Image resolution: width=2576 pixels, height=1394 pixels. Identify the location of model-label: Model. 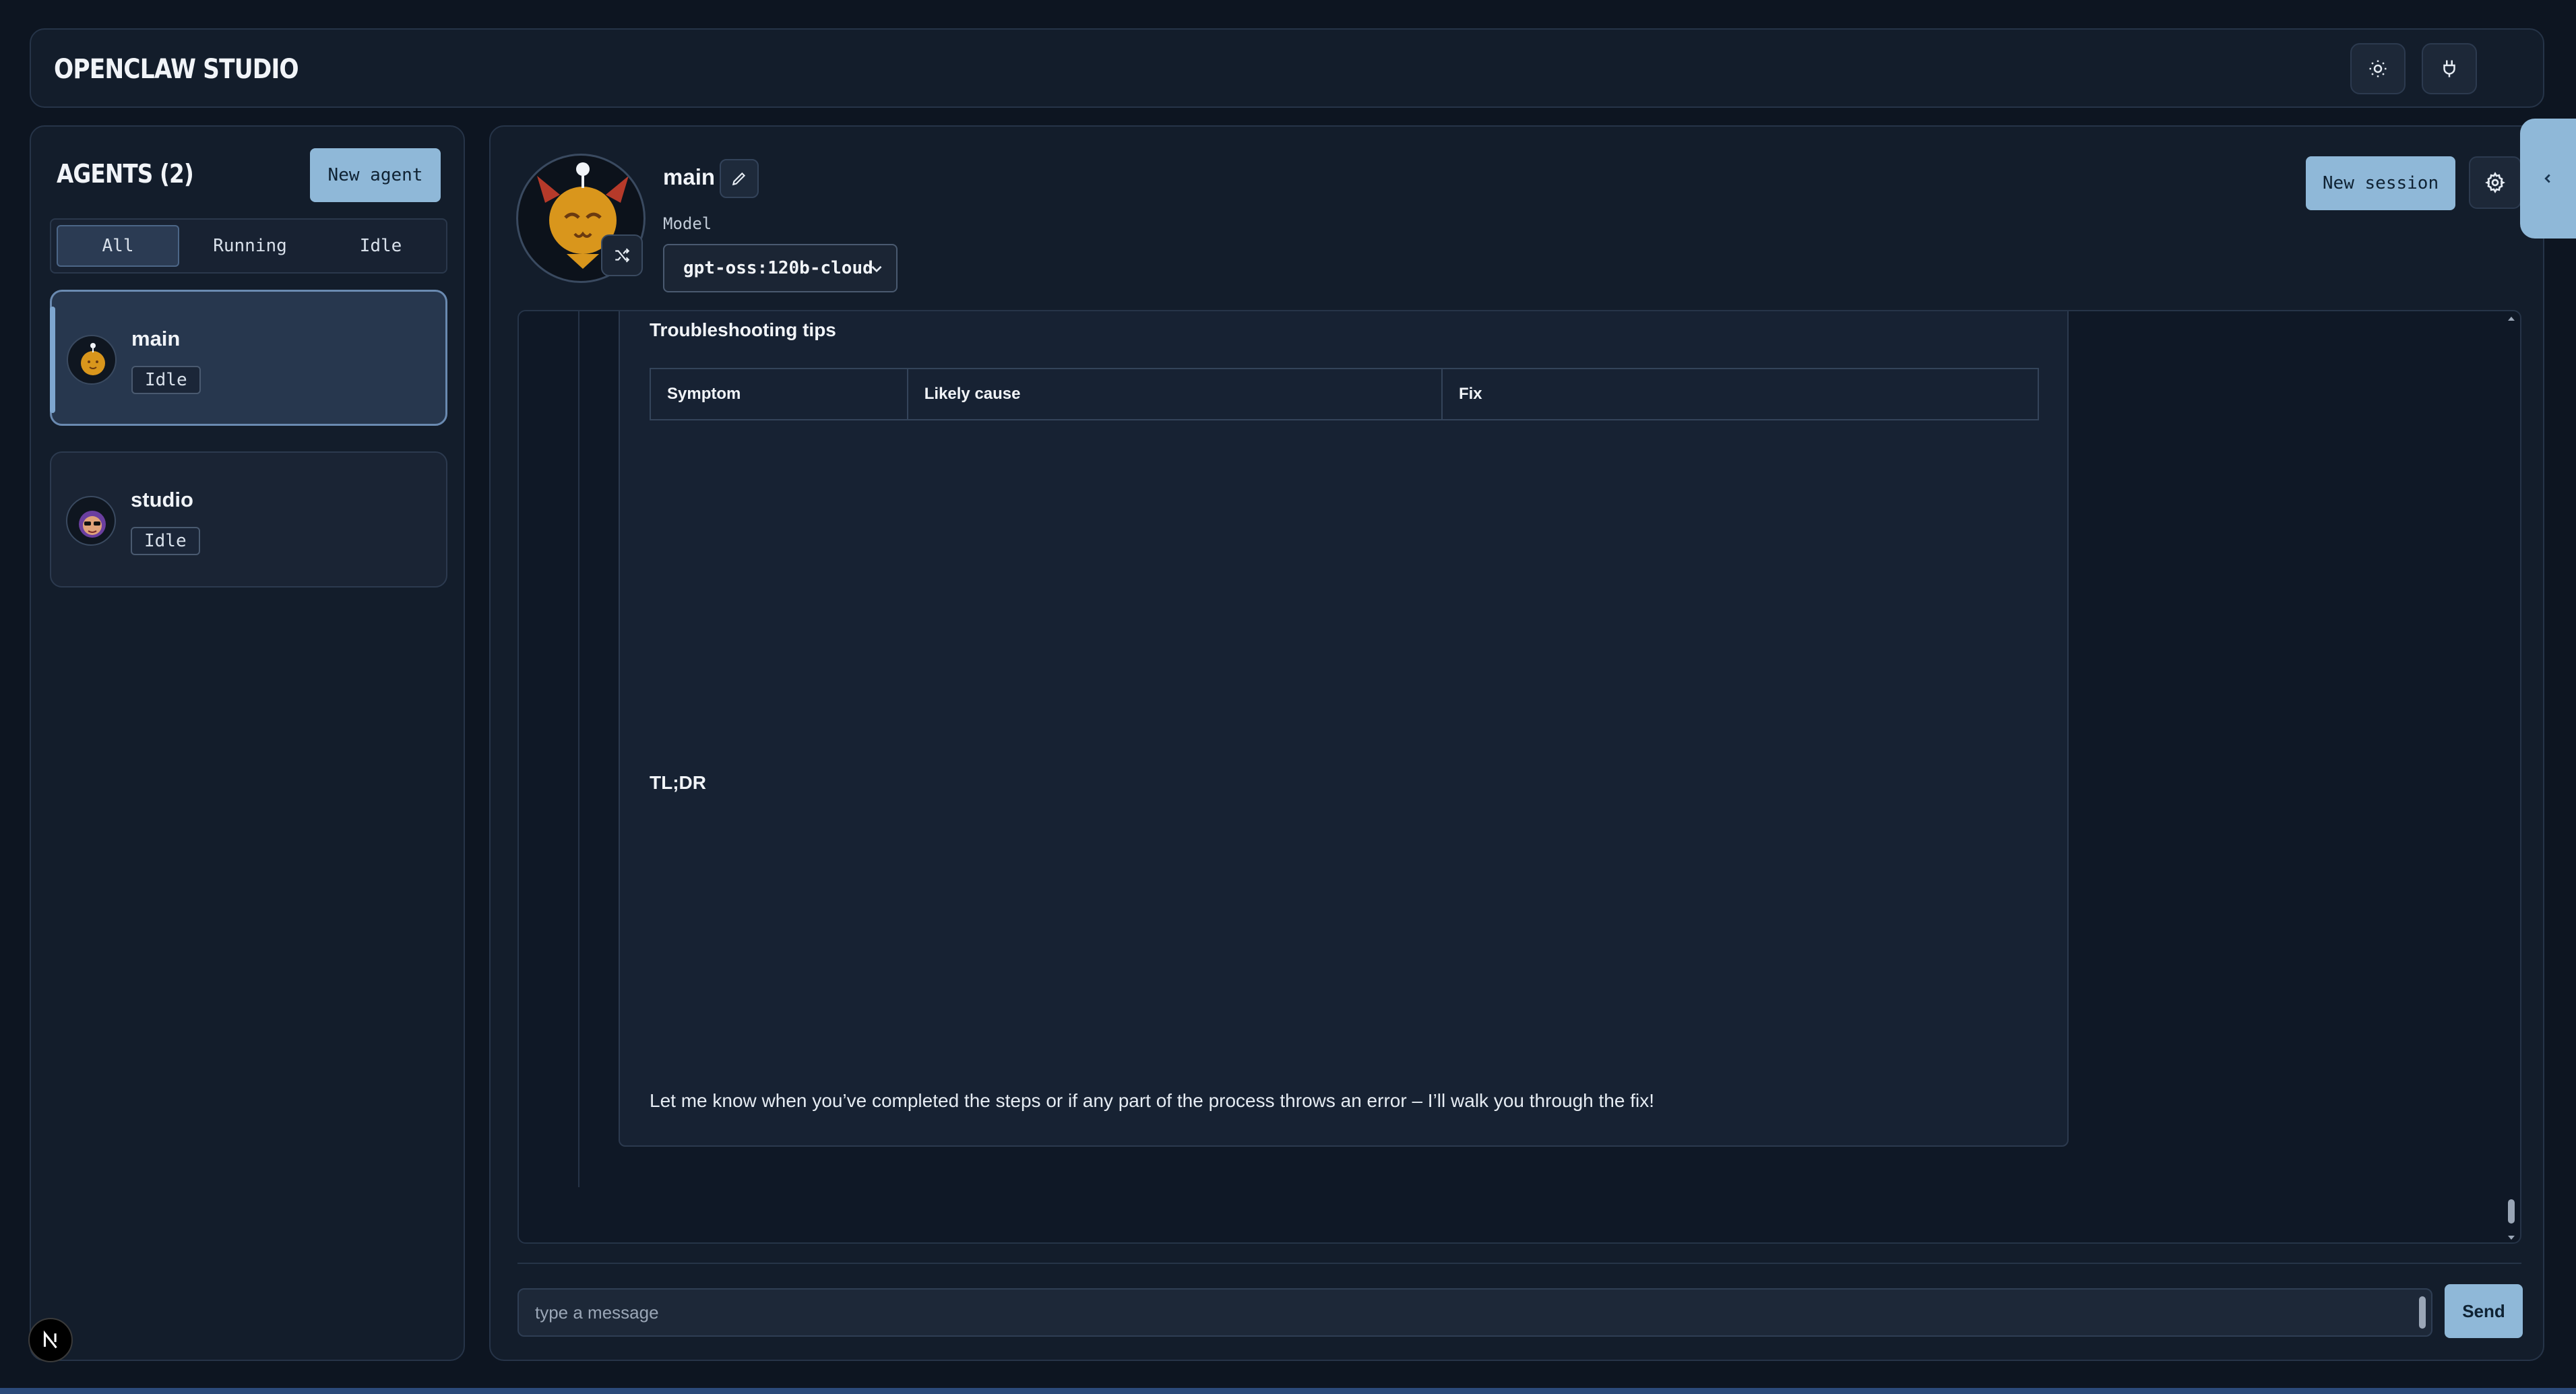
(687, 223).